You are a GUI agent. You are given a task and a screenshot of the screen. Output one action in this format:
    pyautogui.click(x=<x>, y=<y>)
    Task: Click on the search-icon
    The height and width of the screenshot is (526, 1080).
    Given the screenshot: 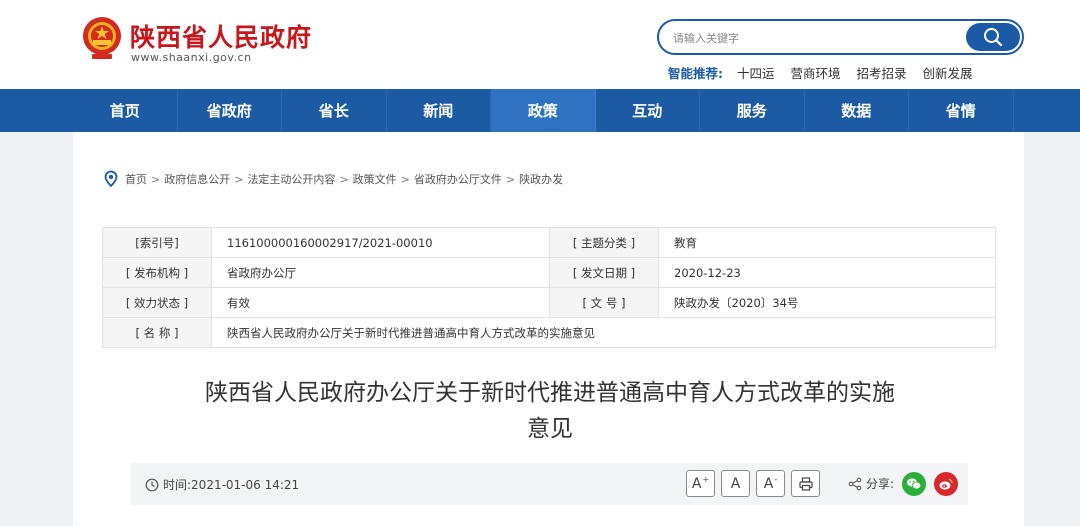 What is the action you would take?
    pyautogui.click(x=993, y=37)
    